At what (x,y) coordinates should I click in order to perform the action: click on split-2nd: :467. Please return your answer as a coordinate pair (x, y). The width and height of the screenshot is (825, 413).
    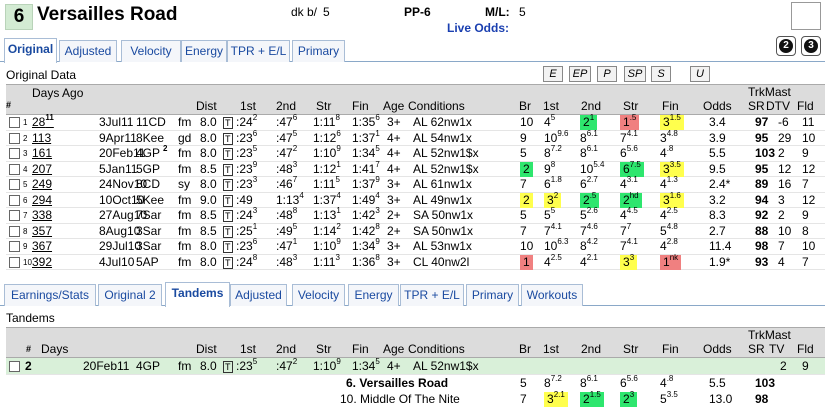
    Looking at the image, I should click on (287, 183).